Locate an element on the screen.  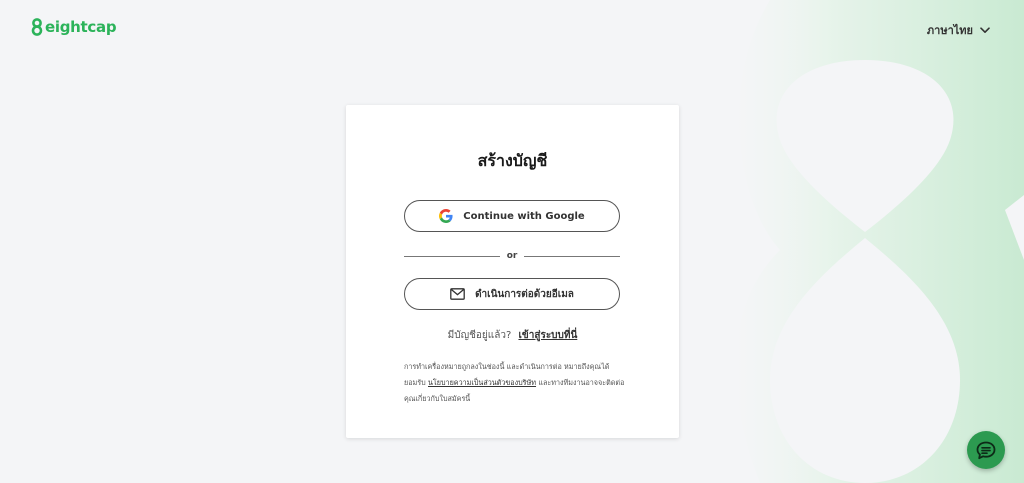
language-label: ภาษาไทย is located at coordinates (949, 30).